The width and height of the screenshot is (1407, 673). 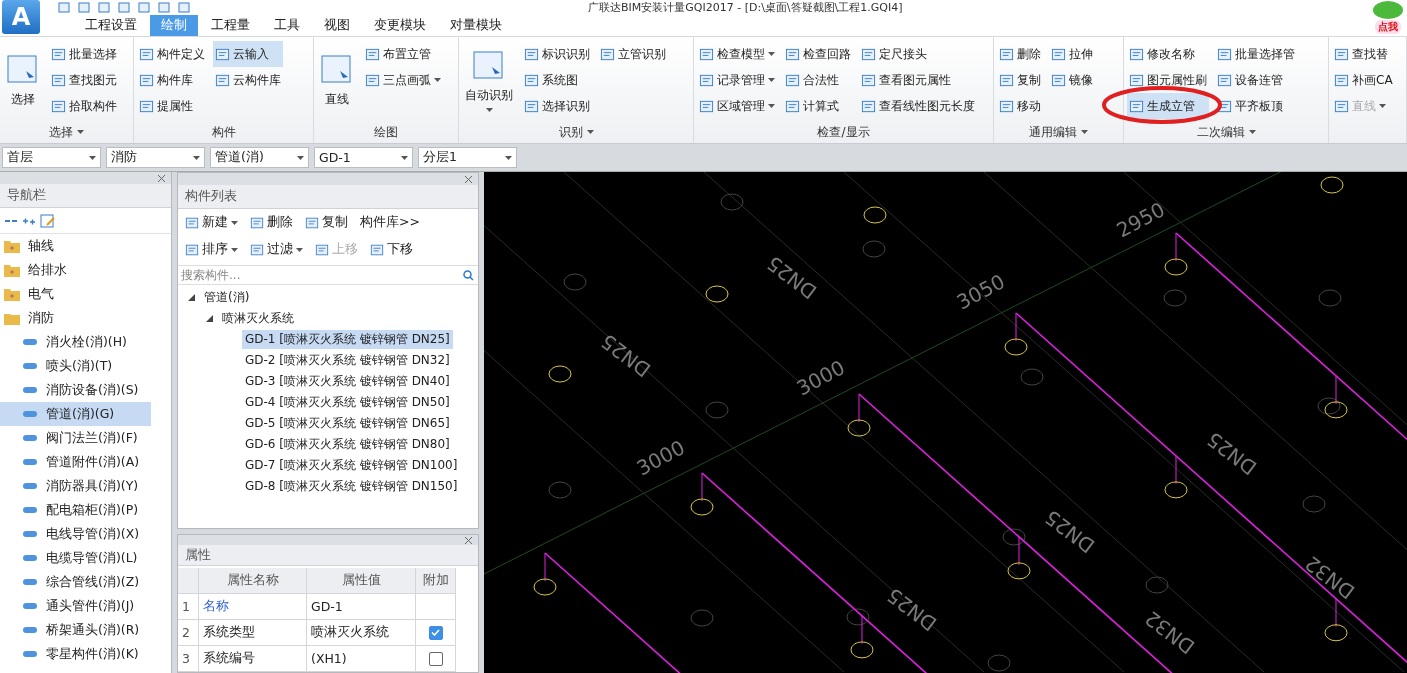 I want to click on nav-item: 给排水, so click(x=75, y=270).